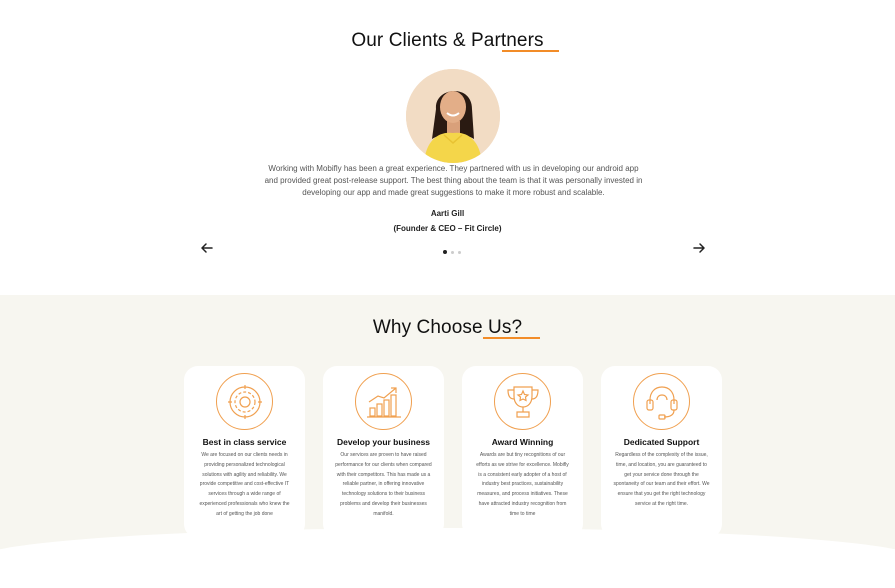 The width and height of the screenshot is (895, 588). Describe the element at coordinates (447, 558) in the screenshot. I see `section-curve` at that location.